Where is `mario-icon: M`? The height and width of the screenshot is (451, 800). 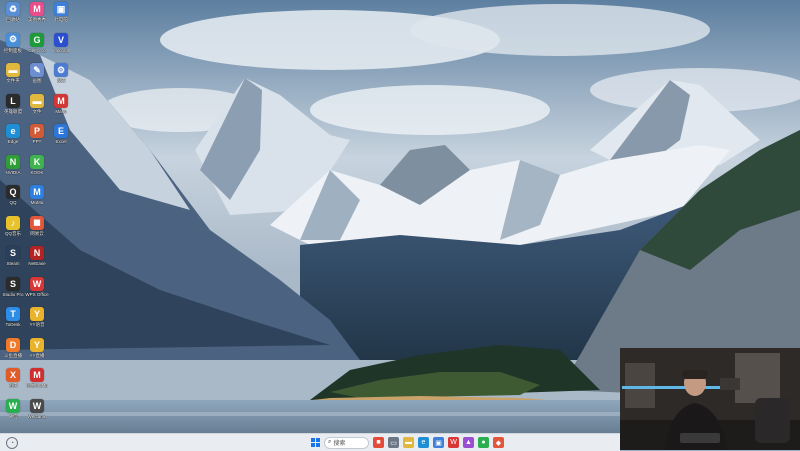 mario-icon: M is located at coordinates (61, 100).